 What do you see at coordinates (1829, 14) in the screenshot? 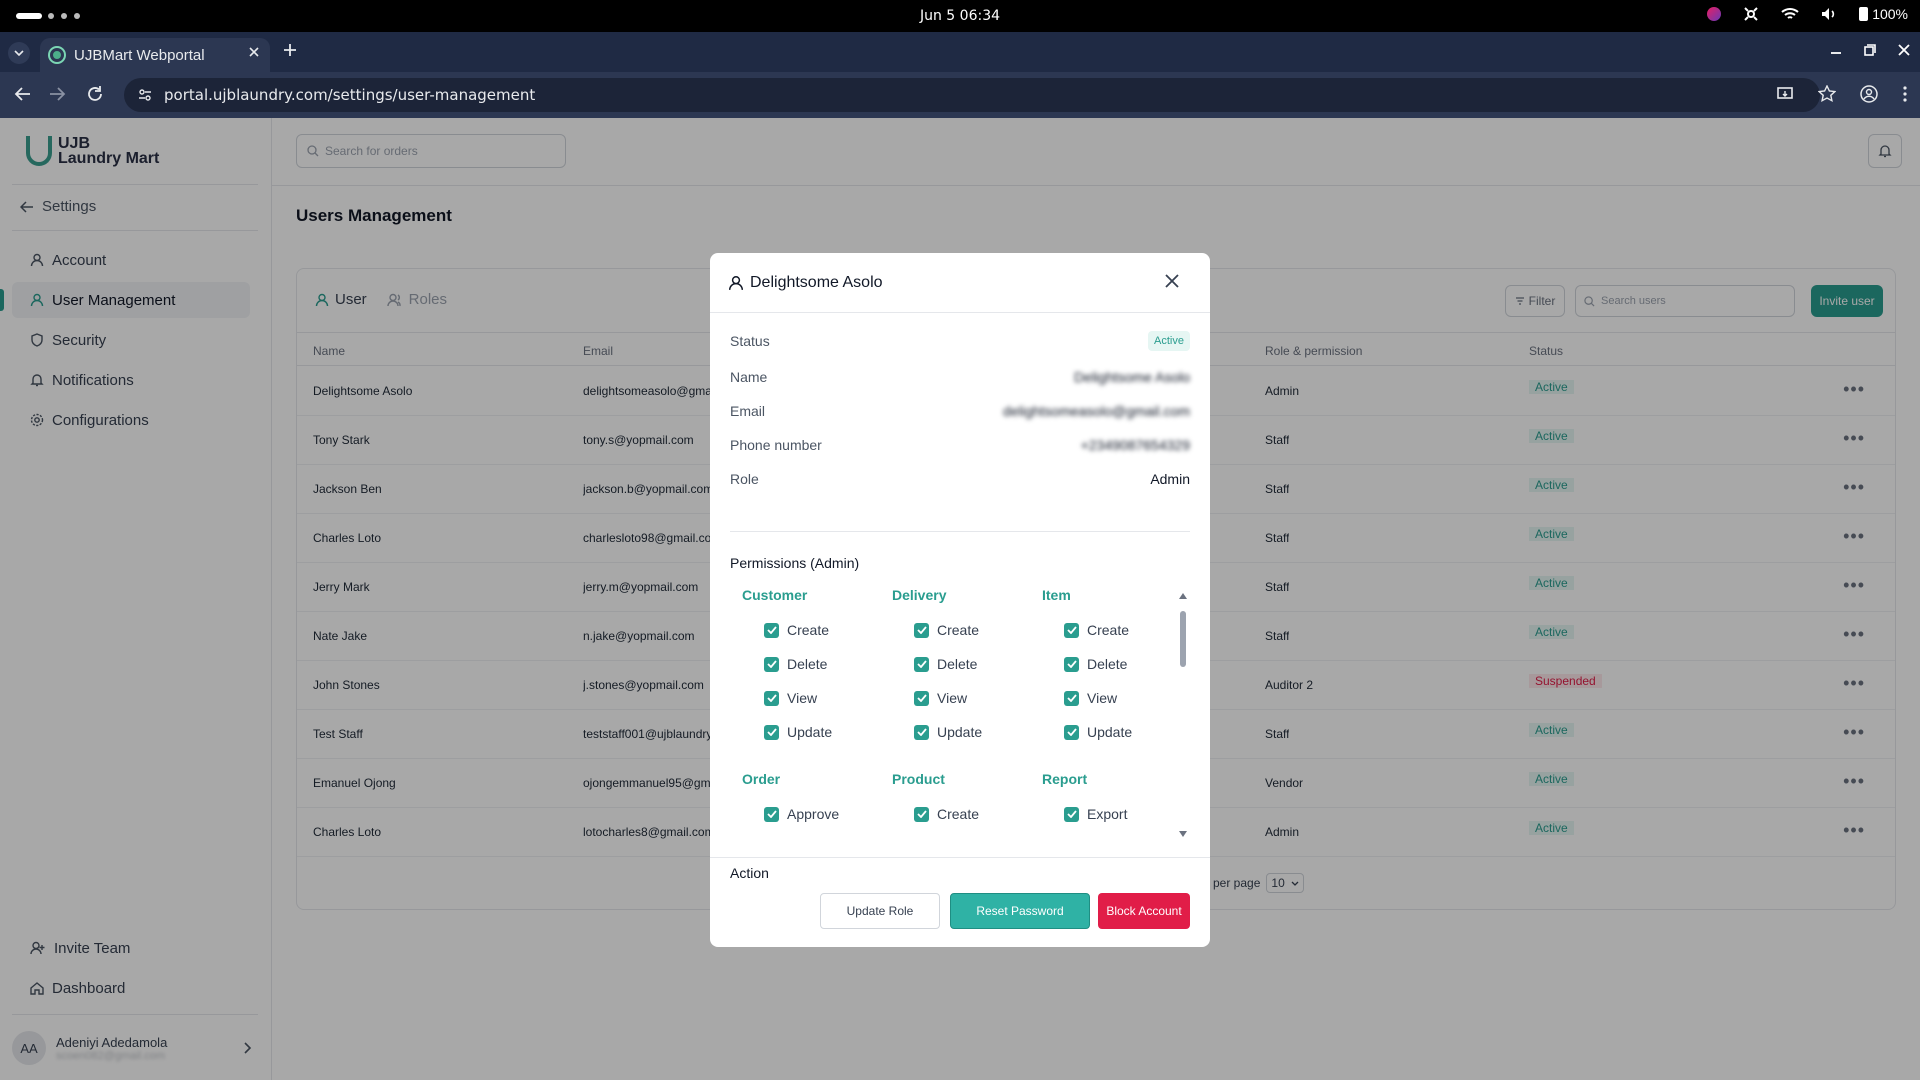
I see `volume-icon` at bounding box center [1829, 14].